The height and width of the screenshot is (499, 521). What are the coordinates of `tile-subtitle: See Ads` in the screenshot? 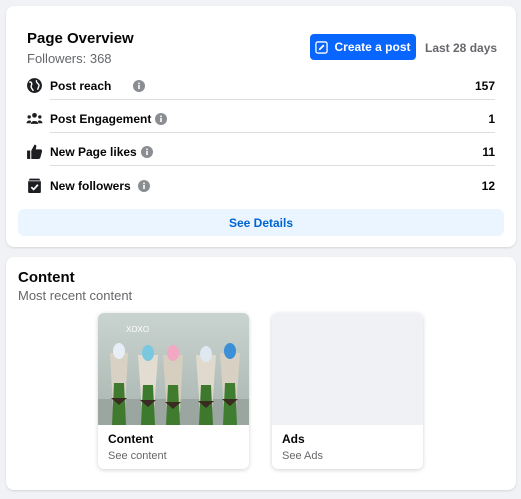 It's located at (302, 456).